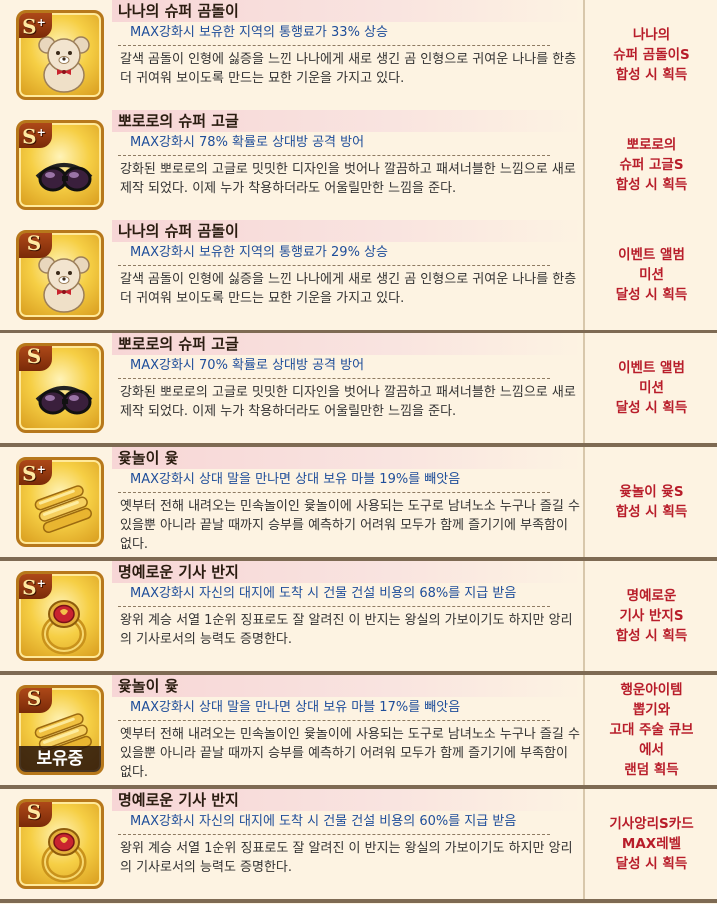  What do you see at coordinates (323, 593) in the screenshot?
I see `item-effect: MAX강화시 자신의 대지에 도착 시 건물 건설 비용의 68%를 지급 받음` at bounding box center [323, 593].